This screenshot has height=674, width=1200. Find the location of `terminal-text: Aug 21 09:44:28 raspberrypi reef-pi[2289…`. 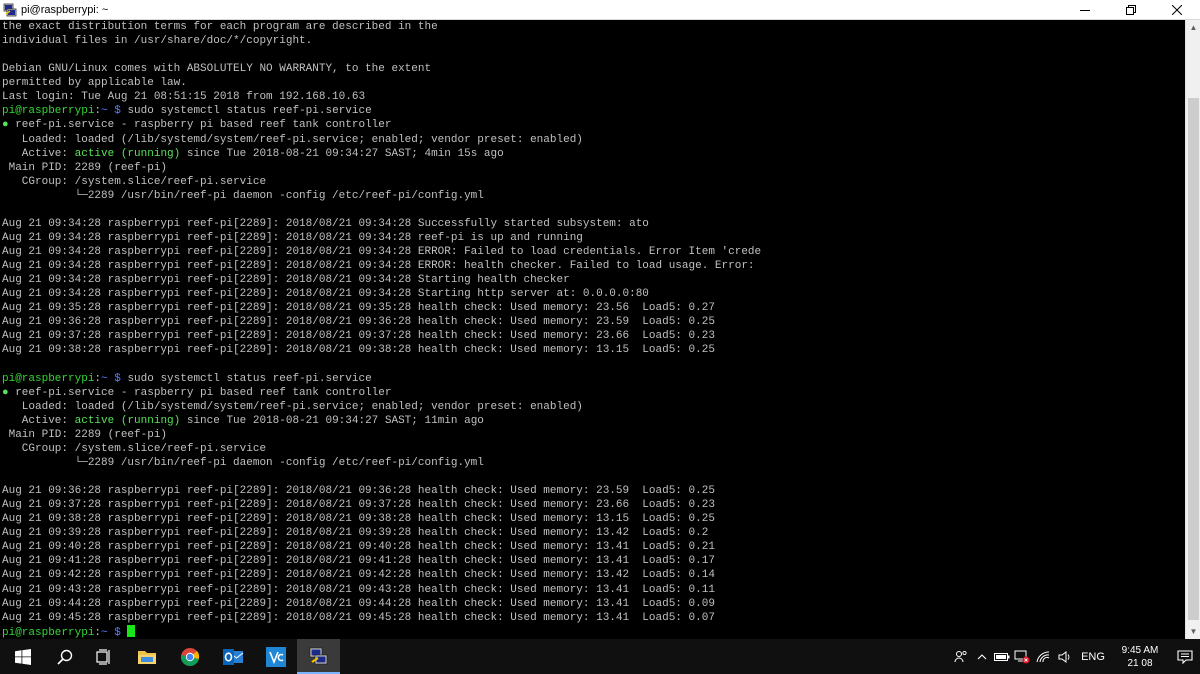

terminal-text: Aug 21 09:44:28 raspberrypi reef-pi[2289… is located at coordinates (358, 603).